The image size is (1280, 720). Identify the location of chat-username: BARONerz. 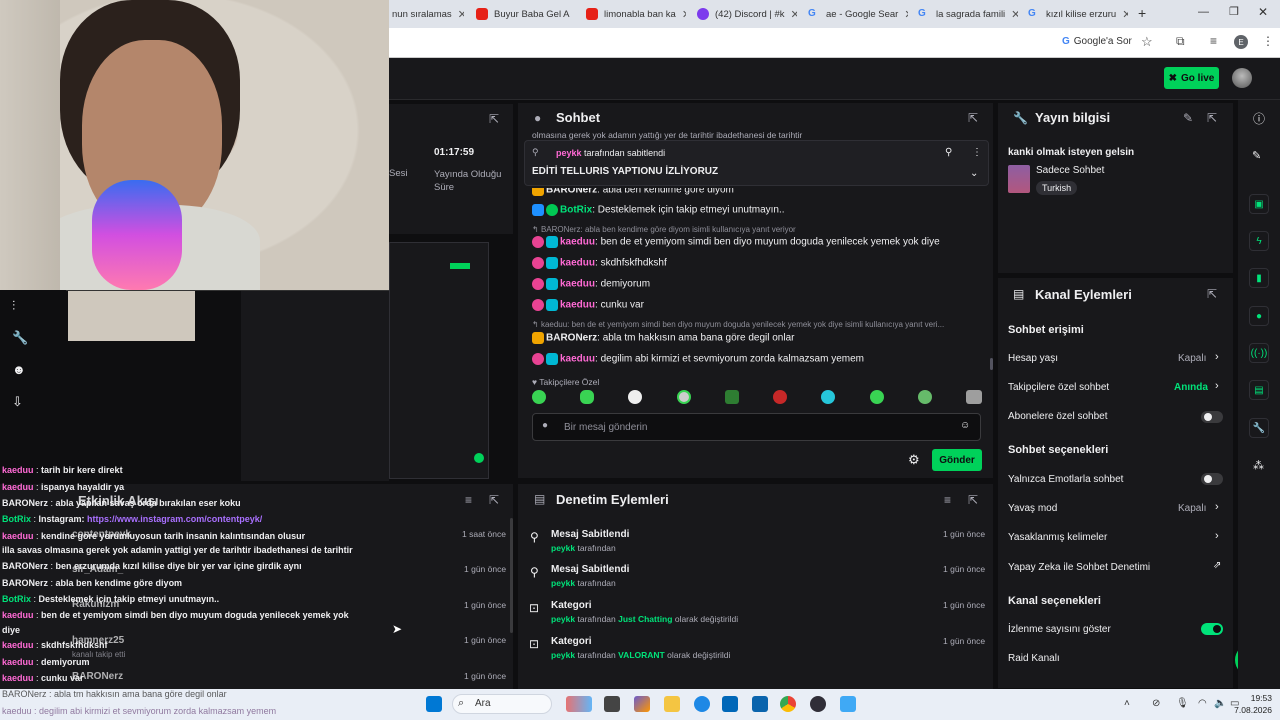
(571, 338).